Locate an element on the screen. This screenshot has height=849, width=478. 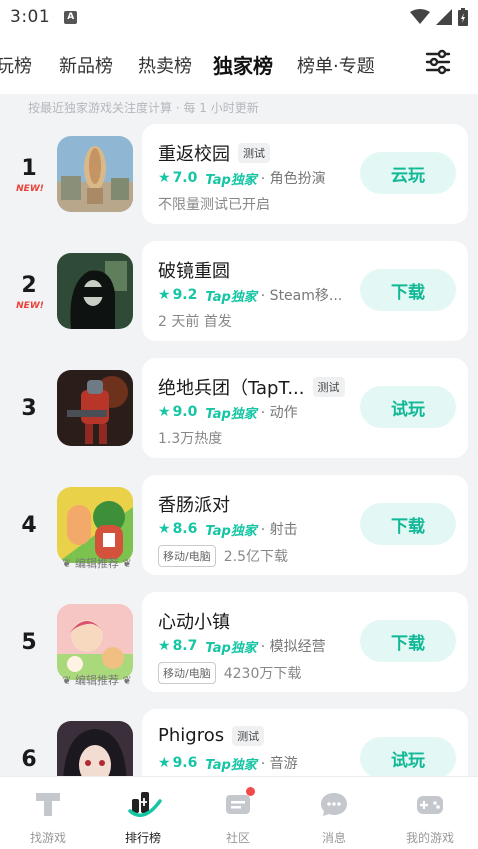
game-score: 7.0 is located at coordinates (185, 178).